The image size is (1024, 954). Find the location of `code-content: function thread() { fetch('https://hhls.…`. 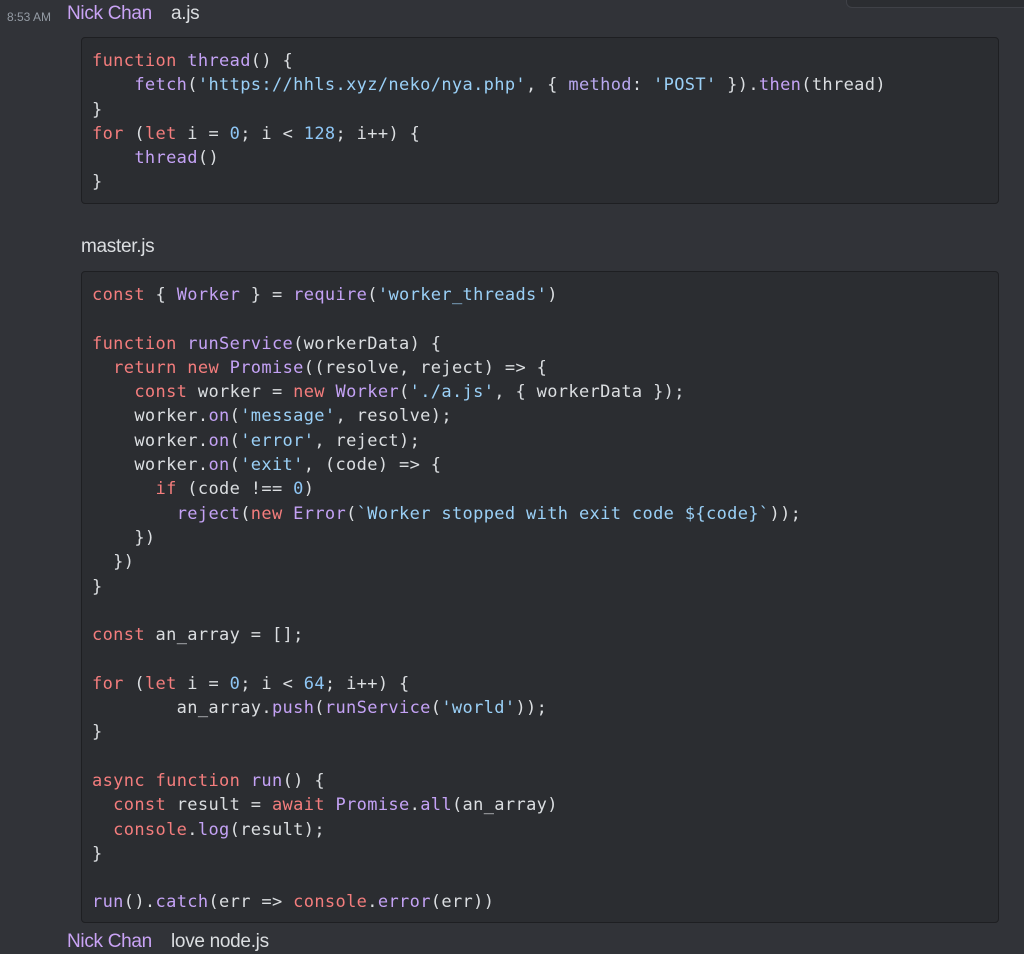

code-content: function thread() { fetch('https://hhls.… is located at coordinates (489, 122).